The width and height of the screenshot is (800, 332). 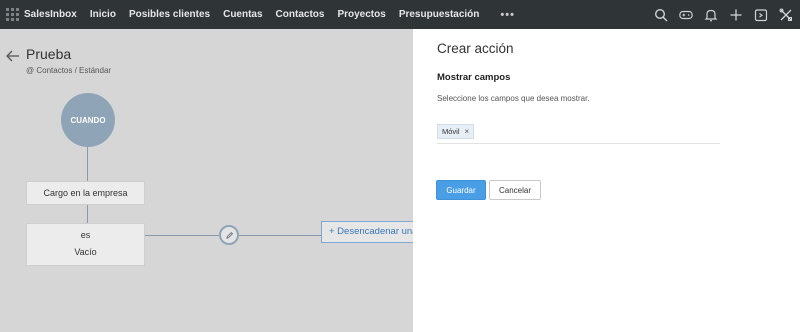 I want to click on page-title: Prueba, so click(x=49, y=54).